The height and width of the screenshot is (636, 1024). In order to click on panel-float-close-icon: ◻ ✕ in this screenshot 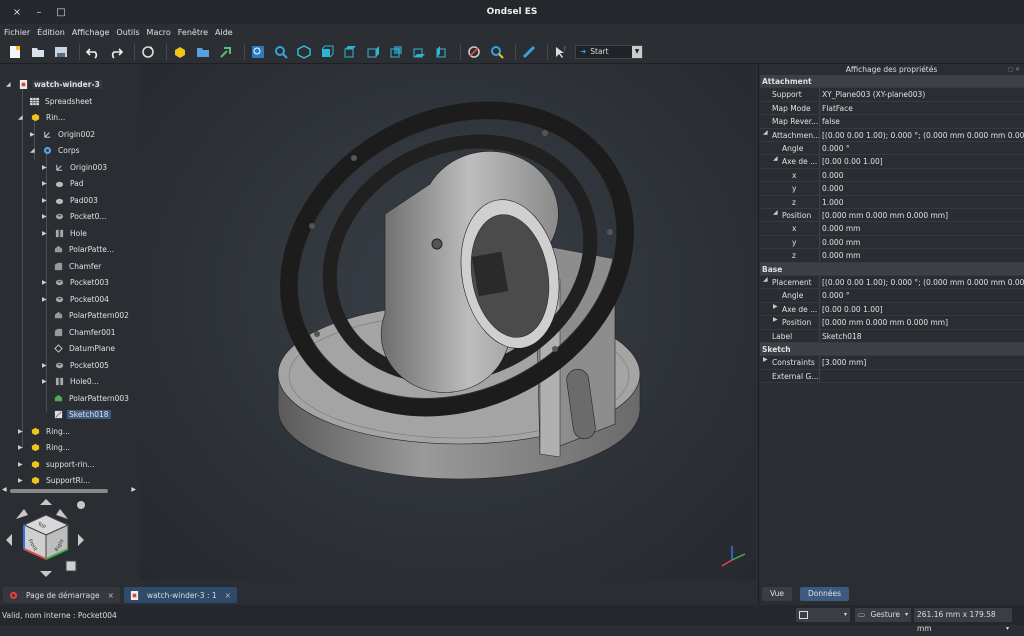, I will do `click(1014, 69)`.